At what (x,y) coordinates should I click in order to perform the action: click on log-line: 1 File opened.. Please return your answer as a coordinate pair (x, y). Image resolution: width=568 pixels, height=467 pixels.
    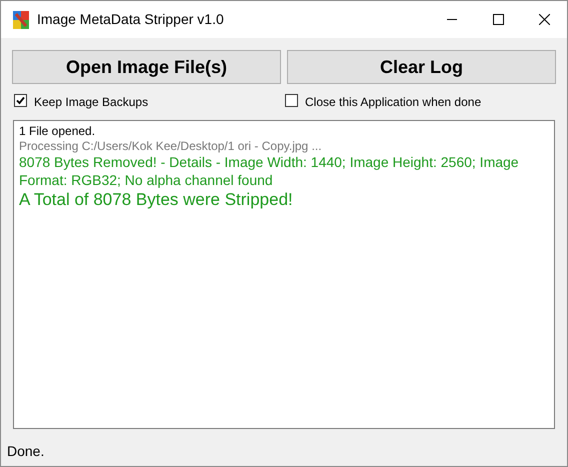
    Looking at the image, I should click on (57, 131).